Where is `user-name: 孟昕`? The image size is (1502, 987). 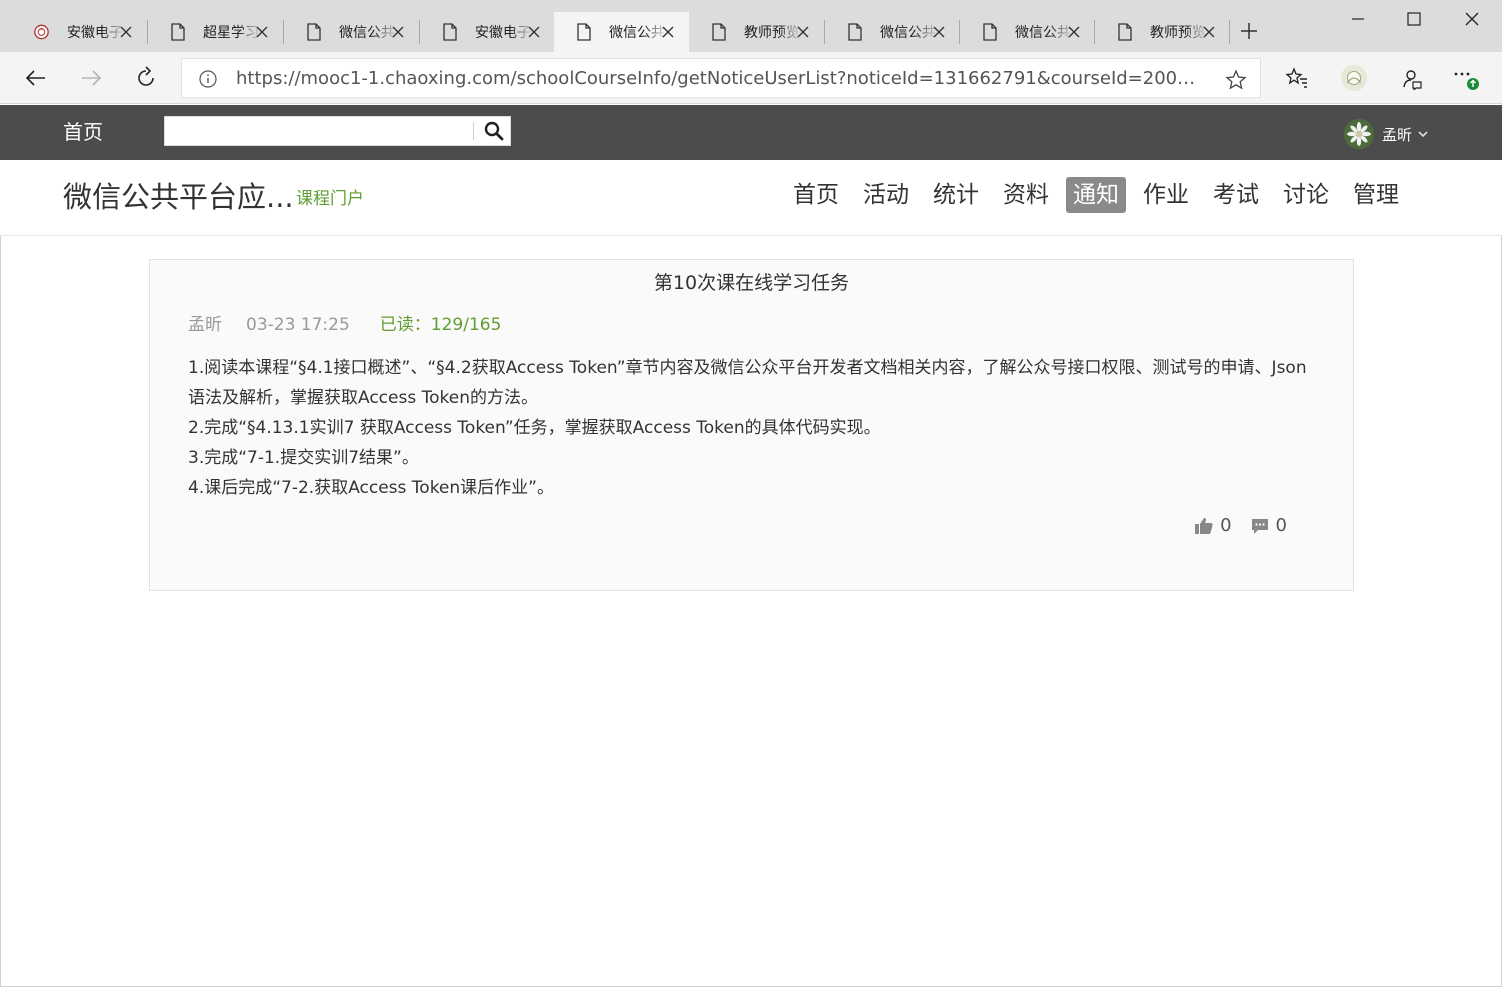 user-name: 孟昕 is located at coordinates (1397, 134).